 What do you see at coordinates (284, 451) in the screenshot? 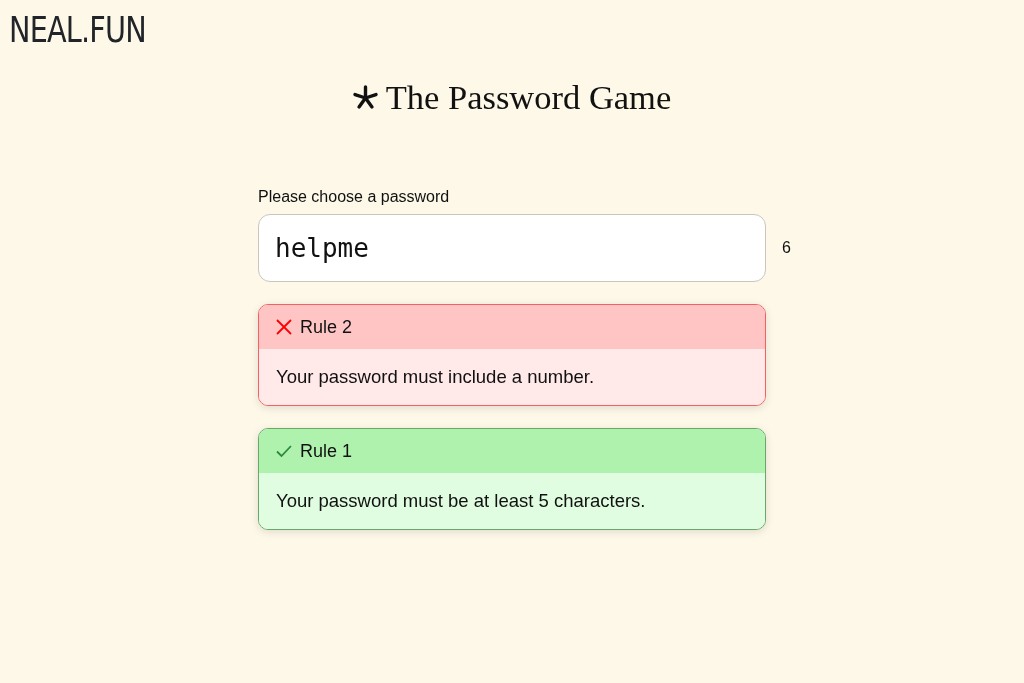
I see `check-icon` at bounding box center [284, 451].